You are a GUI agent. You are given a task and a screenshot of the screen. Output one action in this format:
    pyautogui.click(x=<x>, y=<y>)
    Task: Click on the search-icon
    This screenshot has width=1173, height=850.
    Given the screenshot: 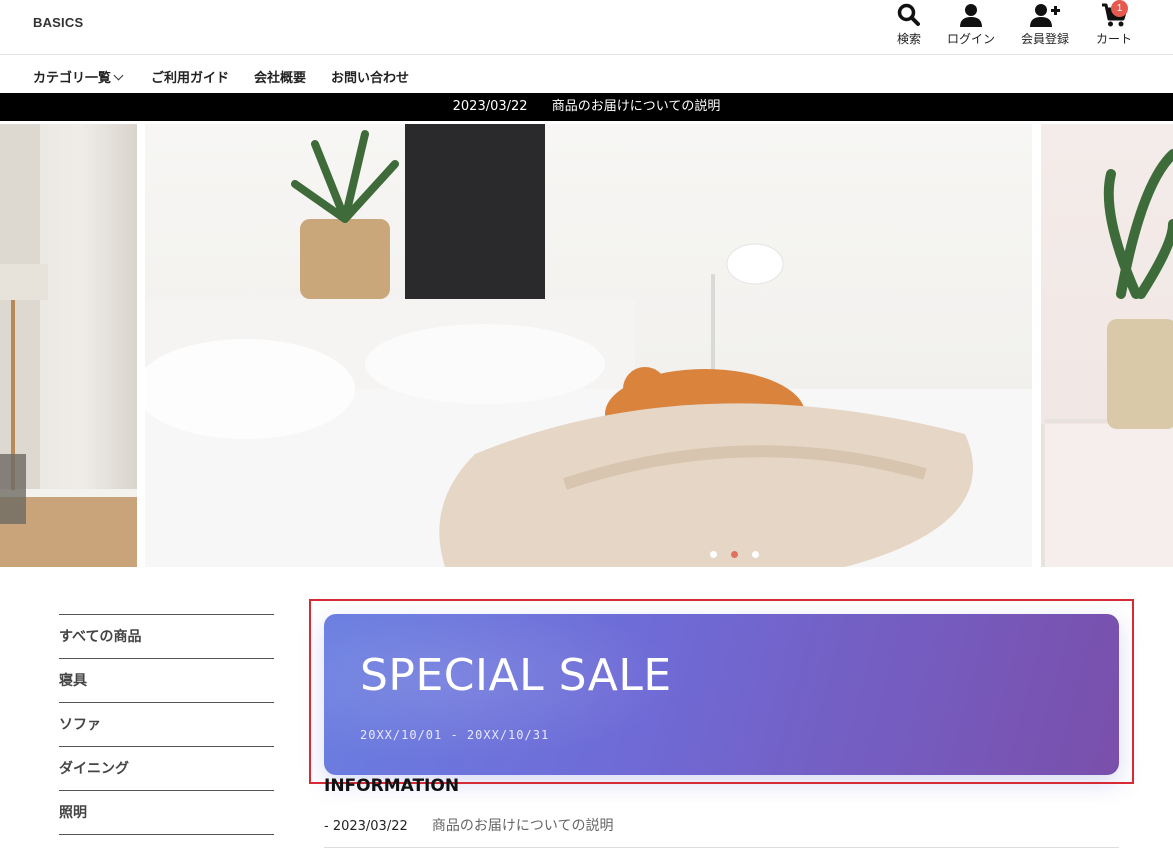 What is the action you would take?
    pyautogui.click(x=908, y=14)
    